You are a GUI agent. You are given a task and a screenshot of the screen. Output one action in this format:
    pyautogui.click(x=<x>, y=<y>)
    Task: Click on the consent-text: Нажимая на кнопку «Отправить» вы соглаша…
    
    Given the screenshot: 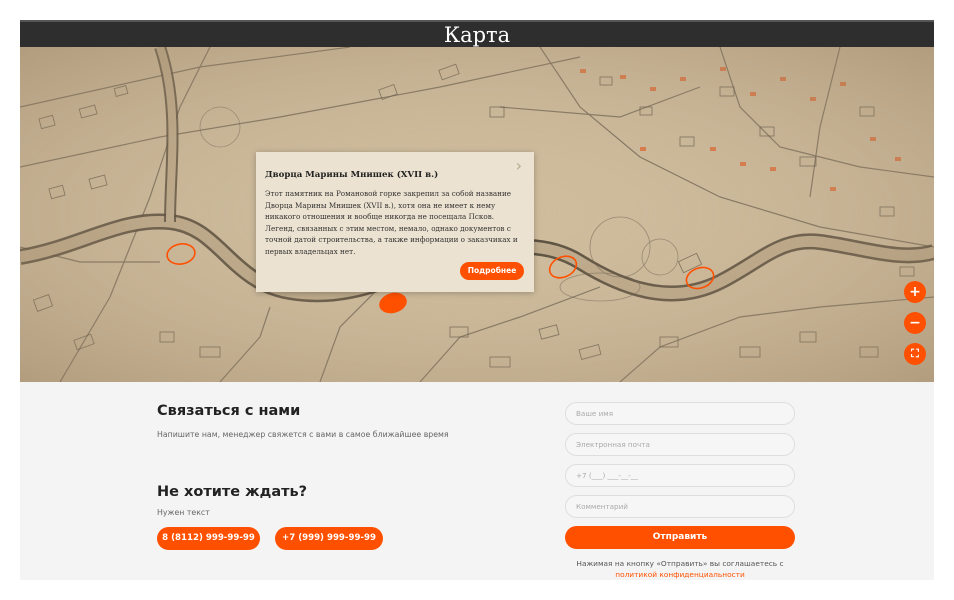 What is the action you would take?
    pyautogui.click(x=680, y=563)
    